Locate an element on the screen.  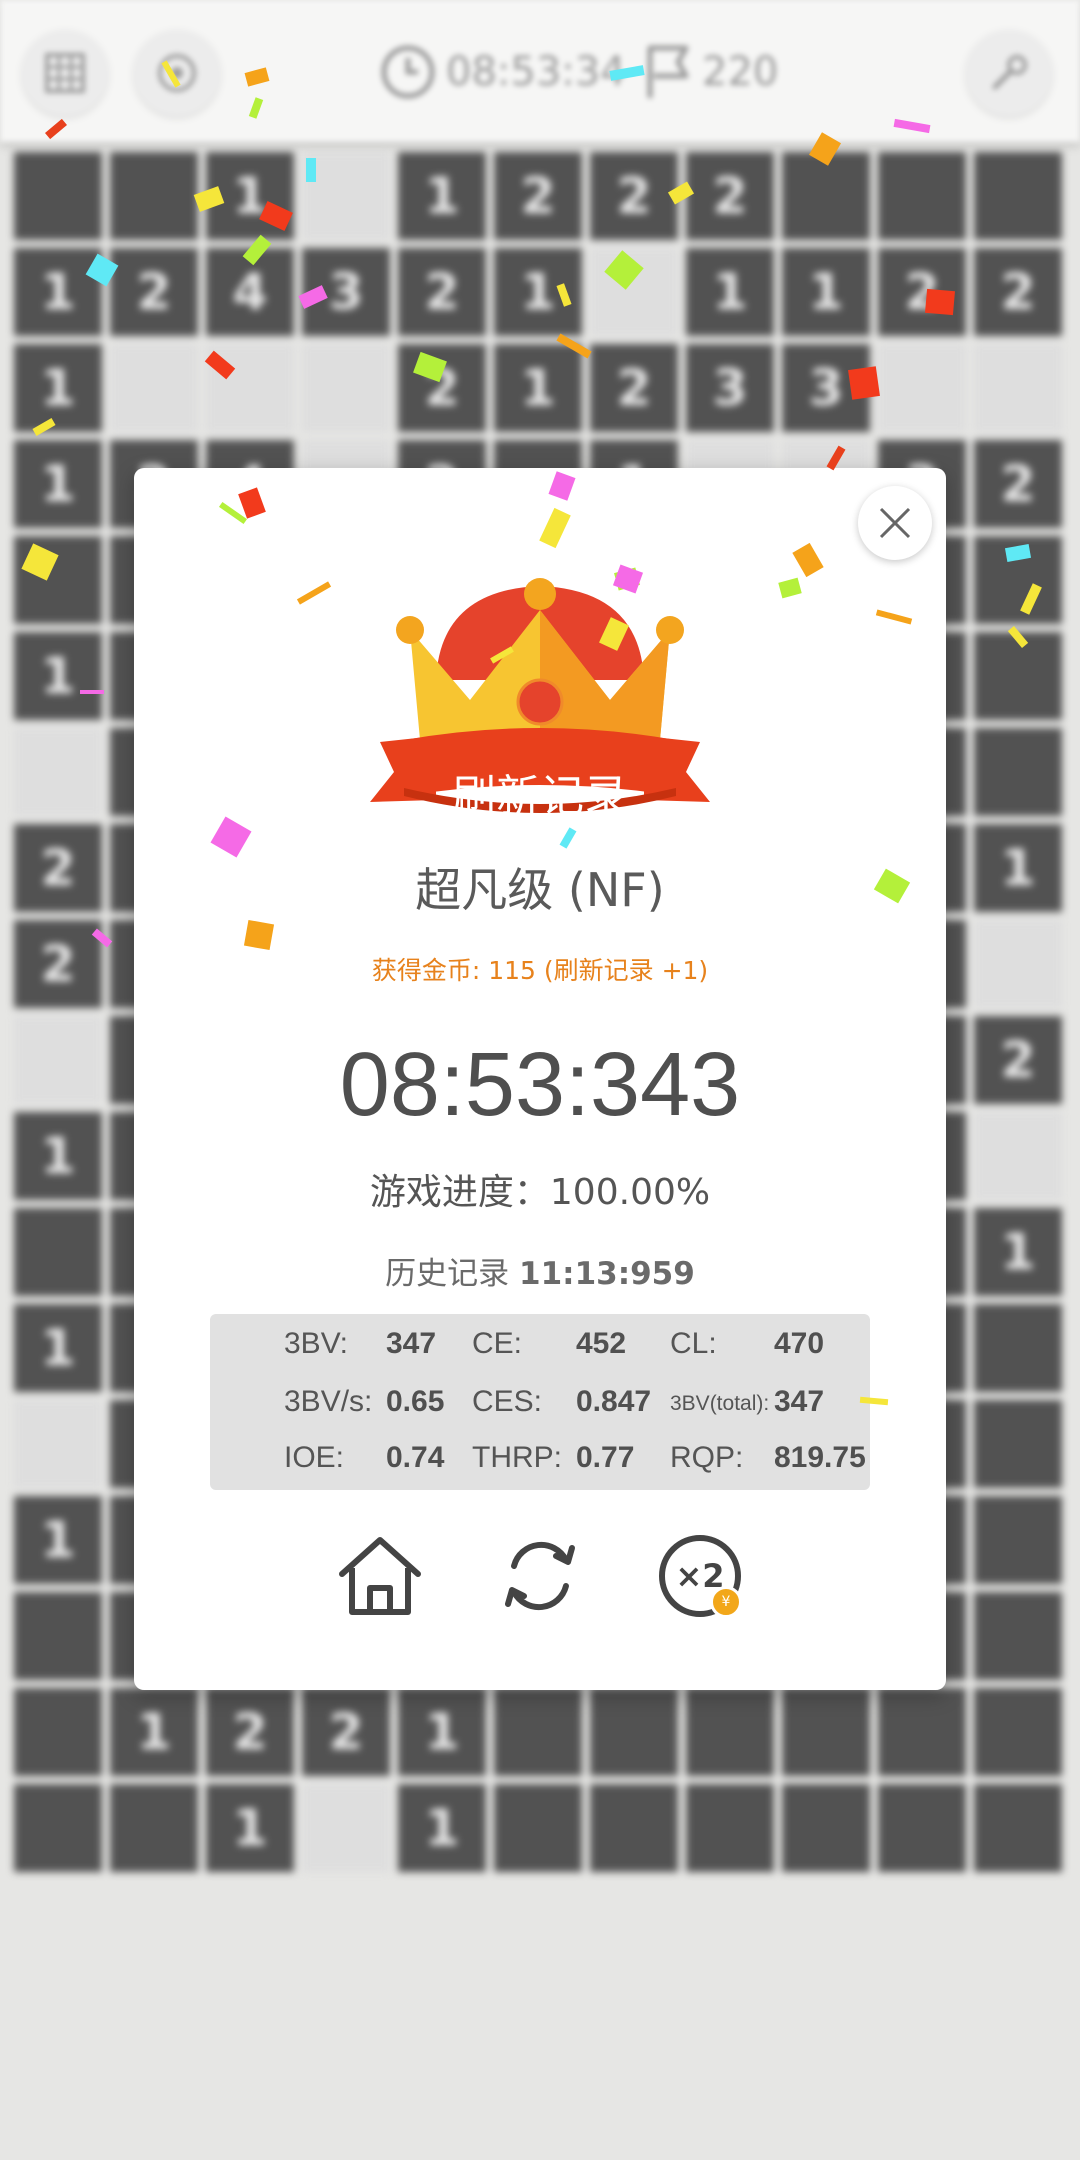
stat-label-rqp: RQP: is located at coordinates (707, 1457).